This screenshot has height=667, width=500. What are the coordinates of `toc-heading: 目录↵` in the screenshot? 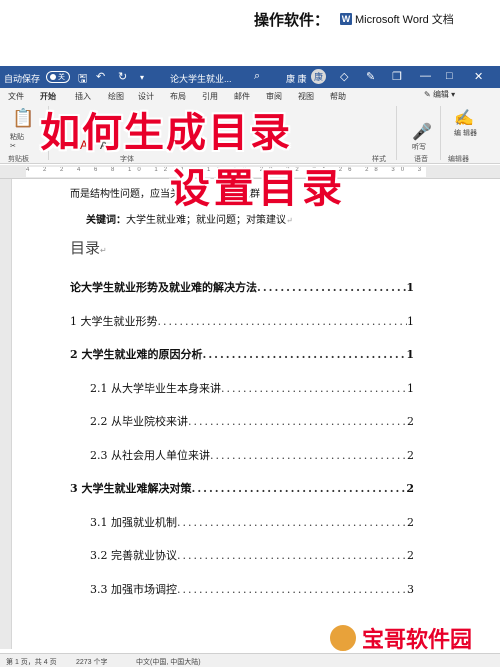 It's located at (88, 247).